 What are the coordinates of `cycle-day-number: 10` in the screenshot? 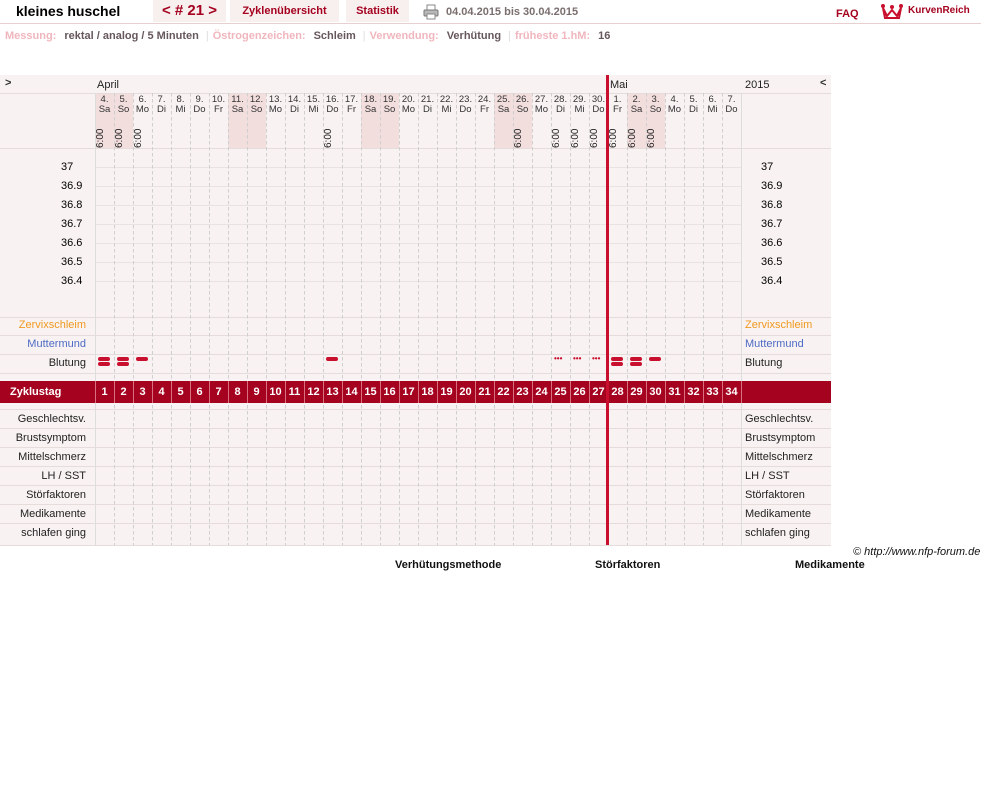 It's located at (275, 392).